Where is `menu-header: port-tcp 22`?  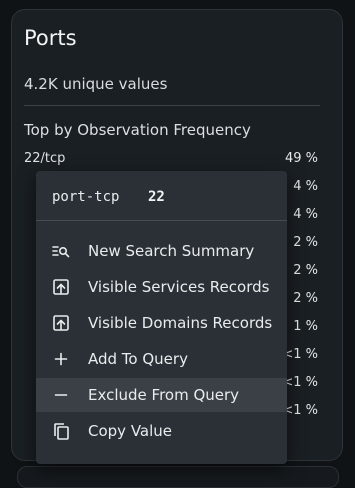 menu-header: port-tcp 22 is located at coordinates (161, 195).